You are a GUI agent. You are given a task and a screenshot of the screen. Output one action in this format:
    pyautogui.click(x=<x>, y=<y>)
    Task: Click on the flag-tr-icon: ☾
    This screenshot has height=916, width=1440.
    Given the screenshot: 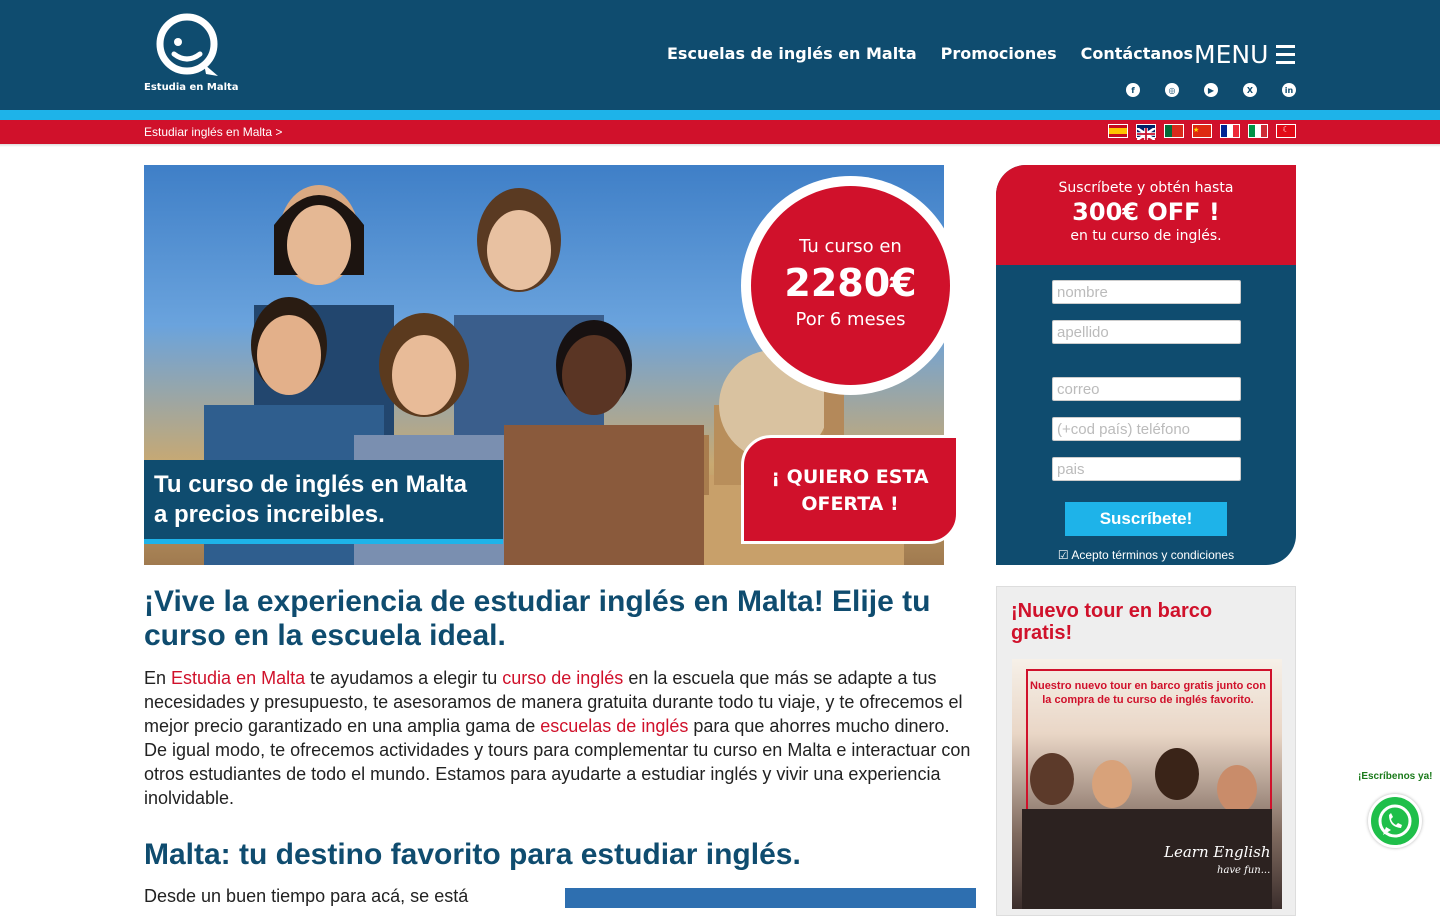 What is the action you would take?
    pyautogui.click(x=1286, y=131)
    